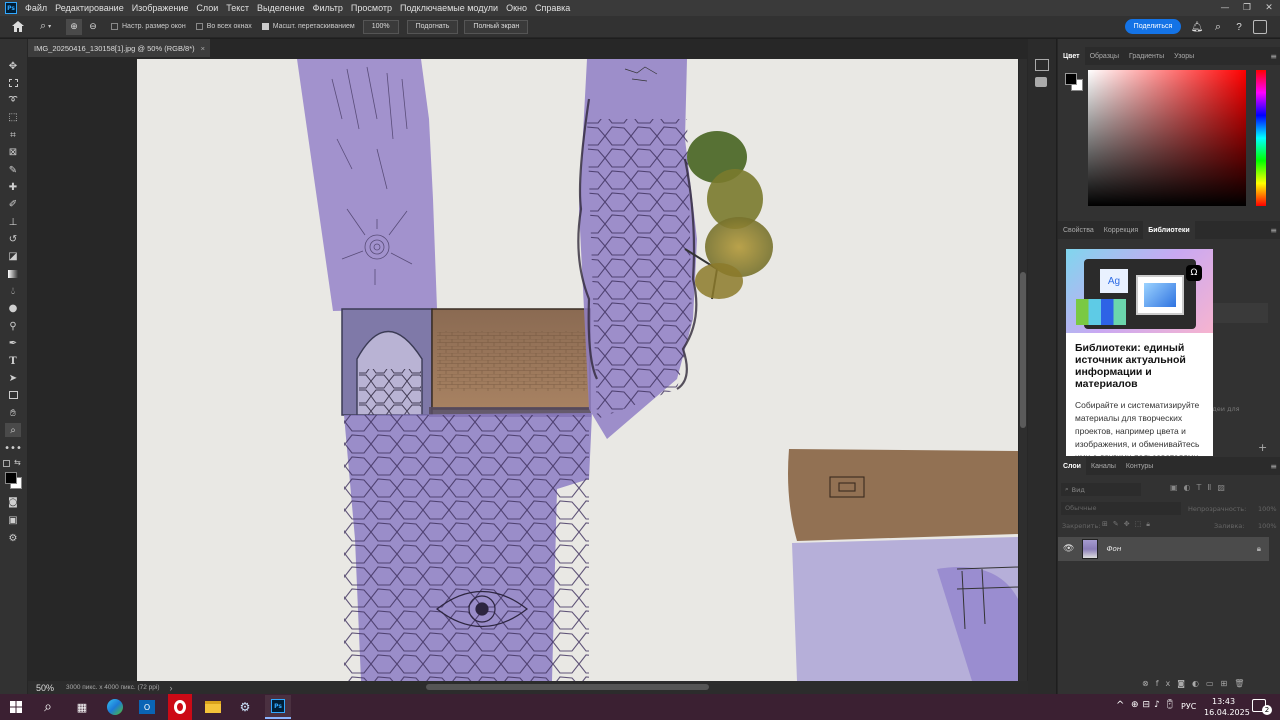 Image resolution: width=1280 pixels, height=720 pixels. I want to click on tab-properties: Свойства, so click(1078, 230).